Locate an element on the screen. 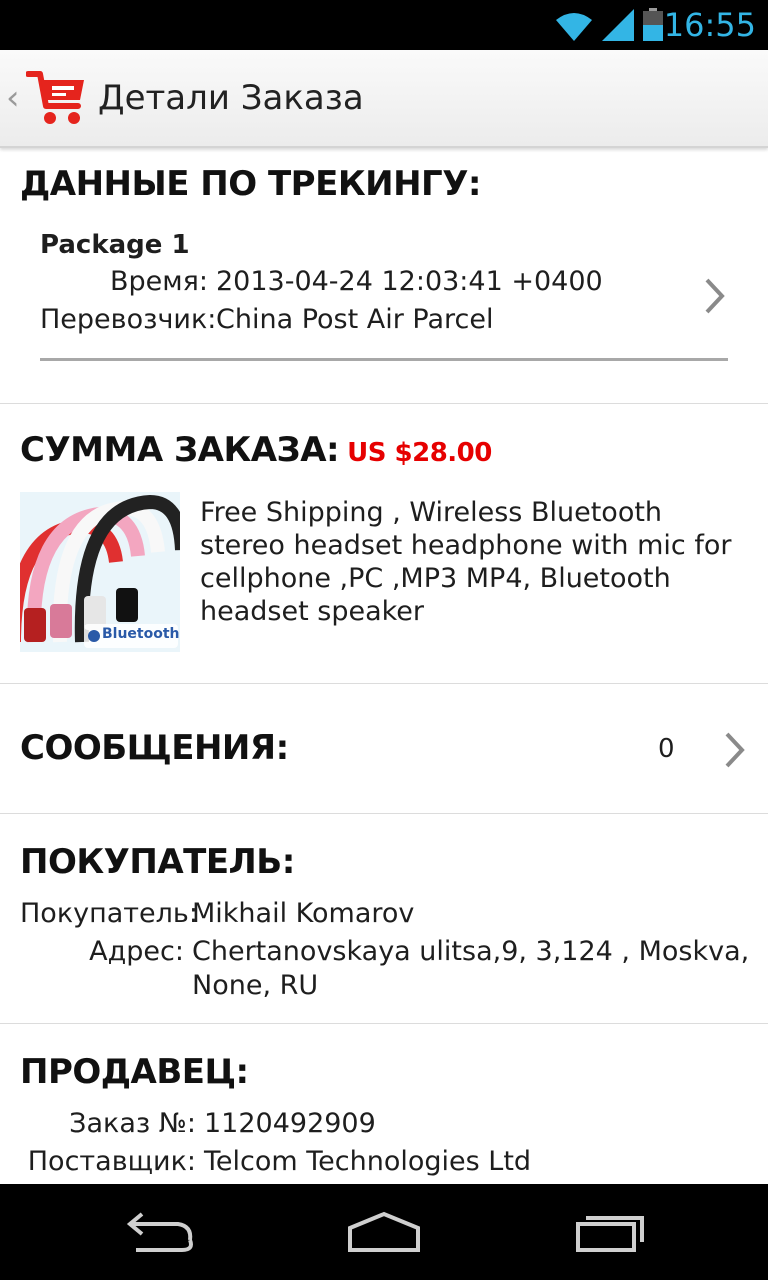 The height and width of the screenshot is (1280, 768). tracking-time-label: Время: is located at coordinates (159, 281).